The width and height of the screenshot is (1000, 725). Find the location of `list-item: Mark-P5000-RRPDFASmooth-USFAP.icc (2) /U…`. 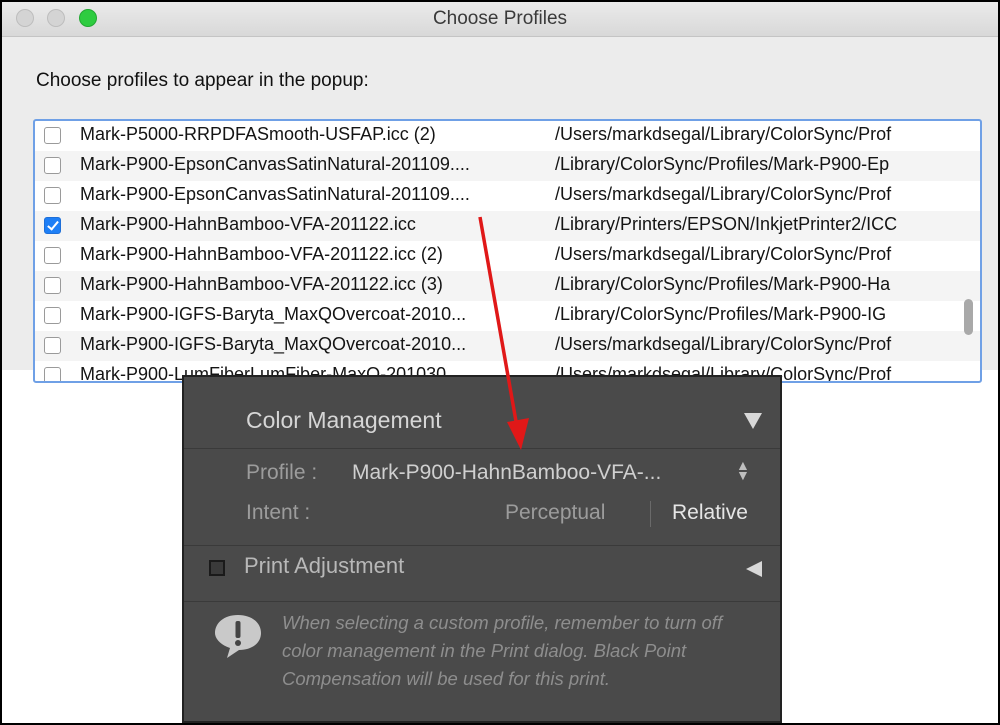

list-item: Mark-P5000-RRPDFASmooth-USFAP.icc (2) /U… is located at coordinates (507, 136).